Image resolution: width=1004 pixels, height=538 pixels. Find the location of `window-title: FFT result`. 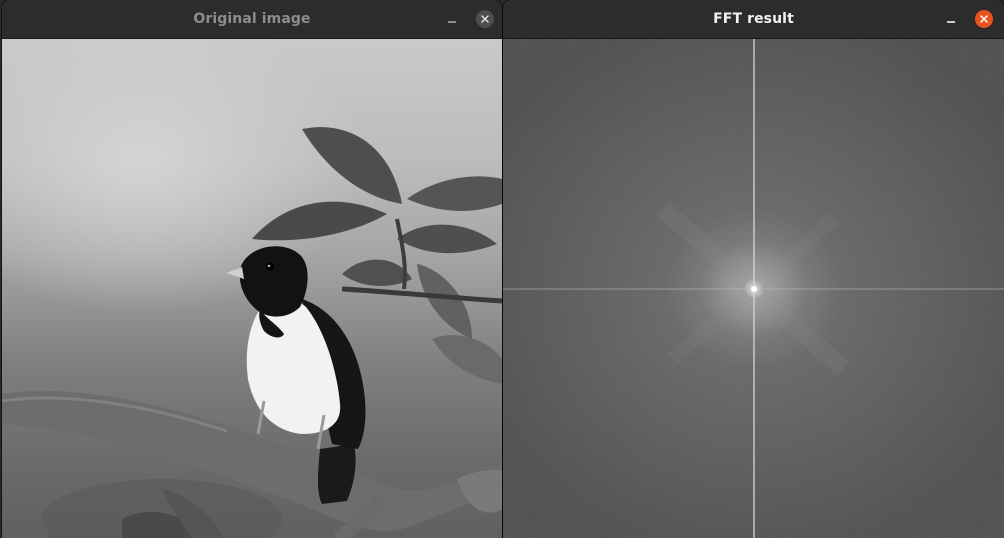

window-title: FFT result is located at coordinates (753, 19).